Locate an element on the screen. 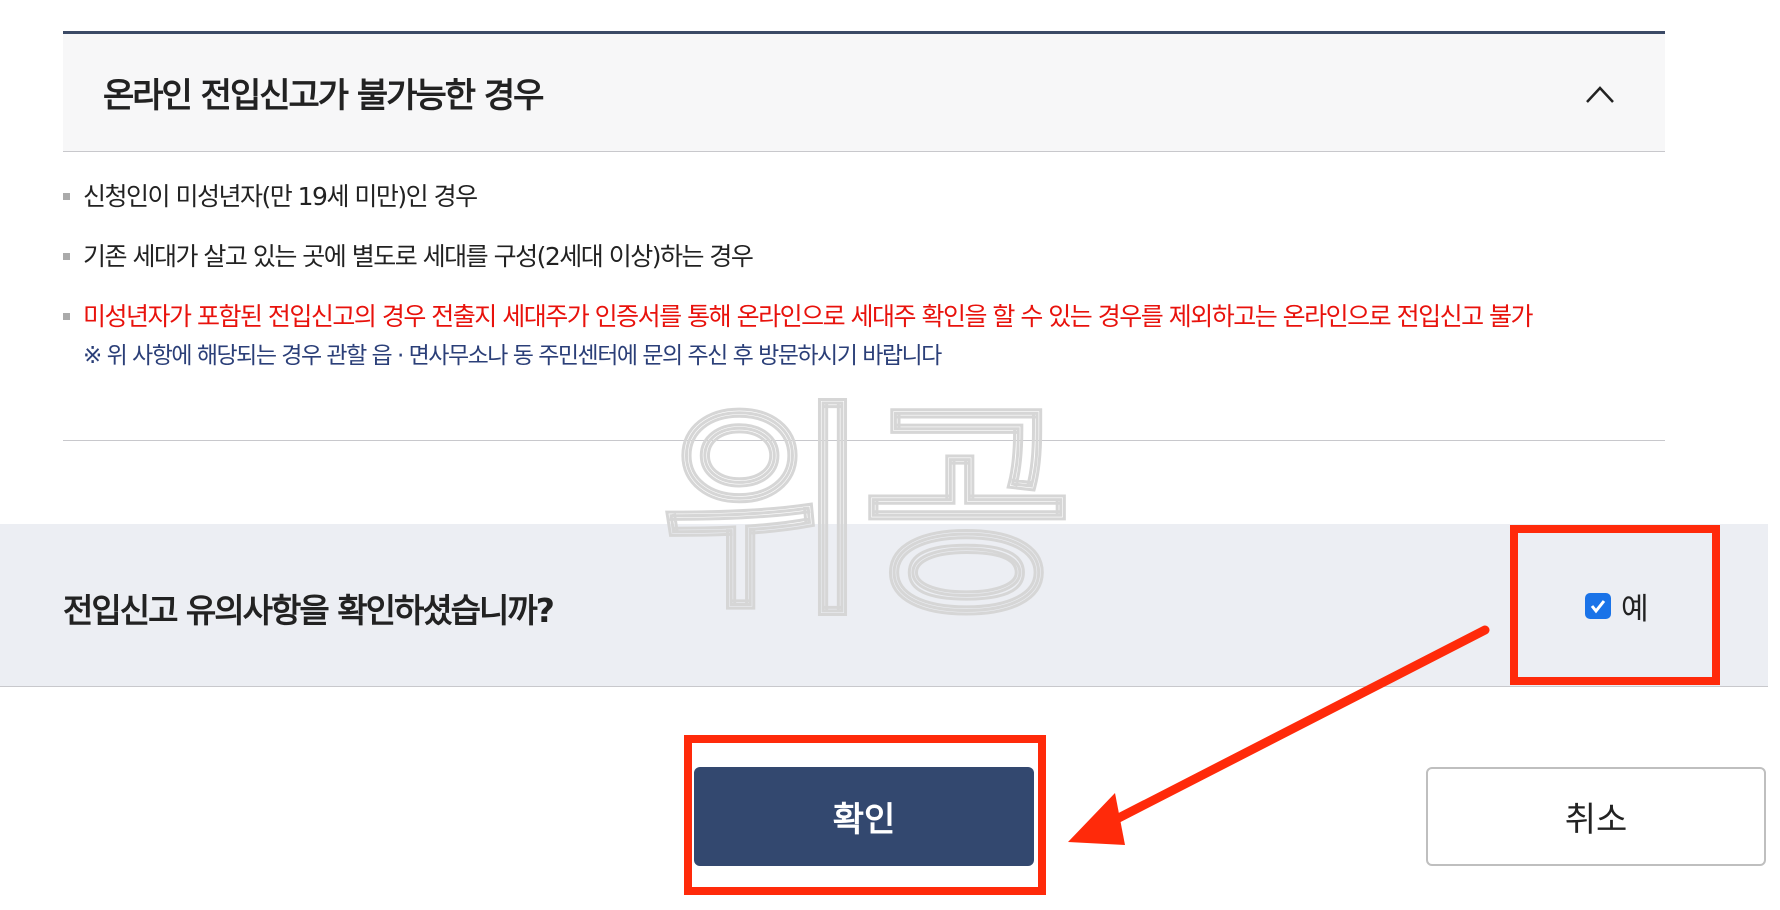 The image size is (1780, 910). confirm-checkbox is located at coordinates (1598, 606).